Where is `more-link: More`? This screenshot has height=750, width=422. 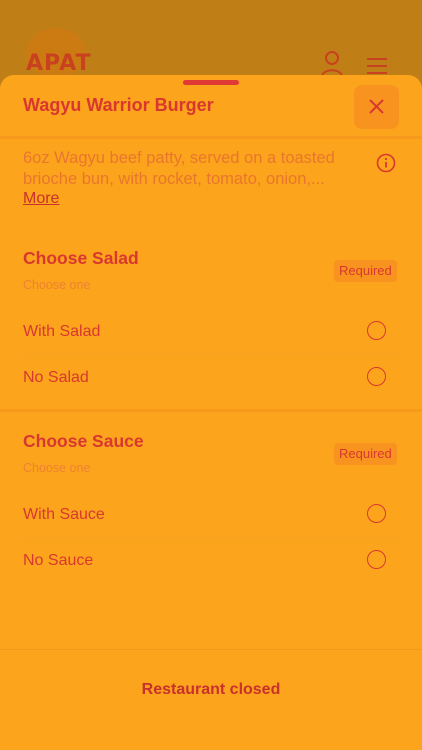
more-link: More is located at coordinates (41, 199).